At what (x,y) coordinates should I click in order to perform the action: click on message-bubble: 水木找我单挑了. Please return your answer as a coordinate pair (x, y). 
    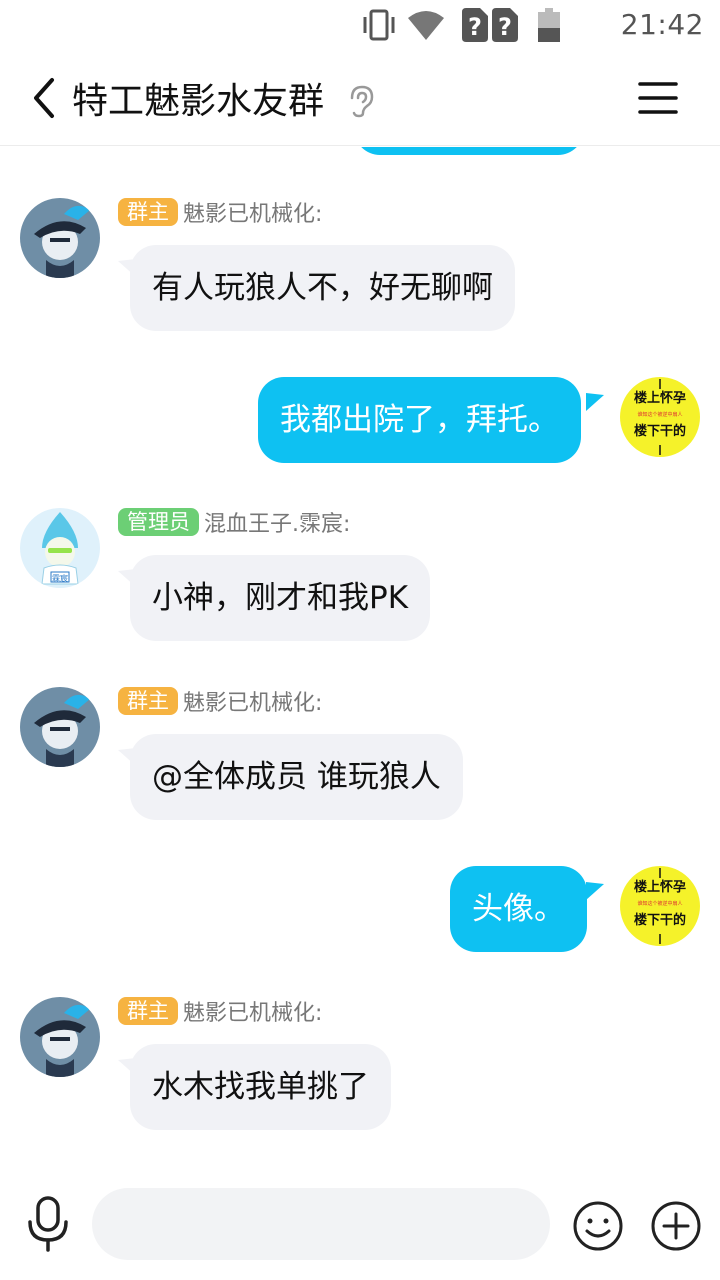
    Looking at the image, I should click on (260, 1087).